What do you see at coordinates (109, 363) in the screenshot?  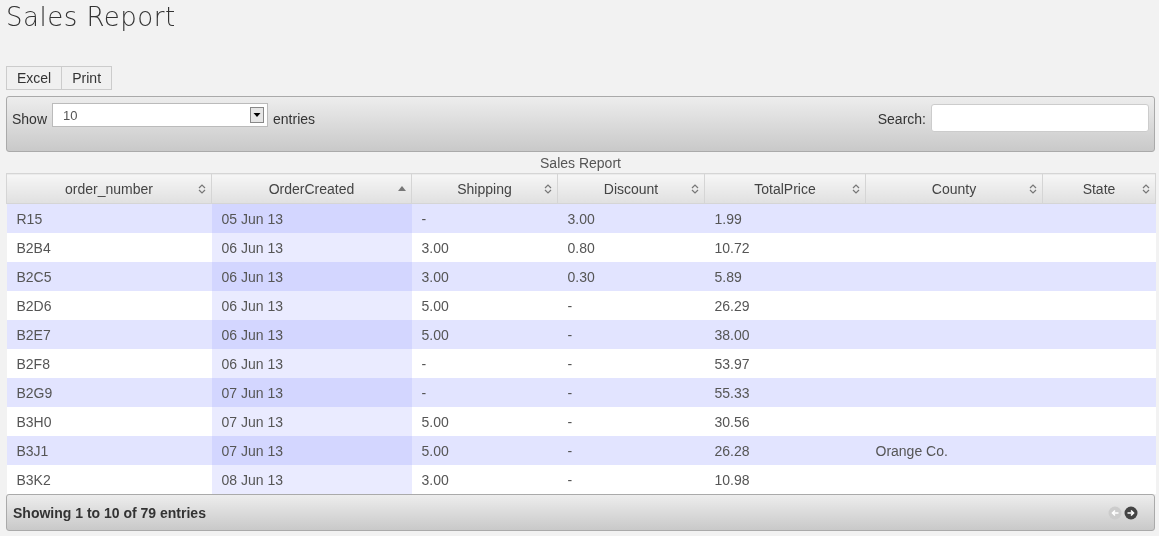 I see `table-cell: B2F8` at bounding box center [109, 363].